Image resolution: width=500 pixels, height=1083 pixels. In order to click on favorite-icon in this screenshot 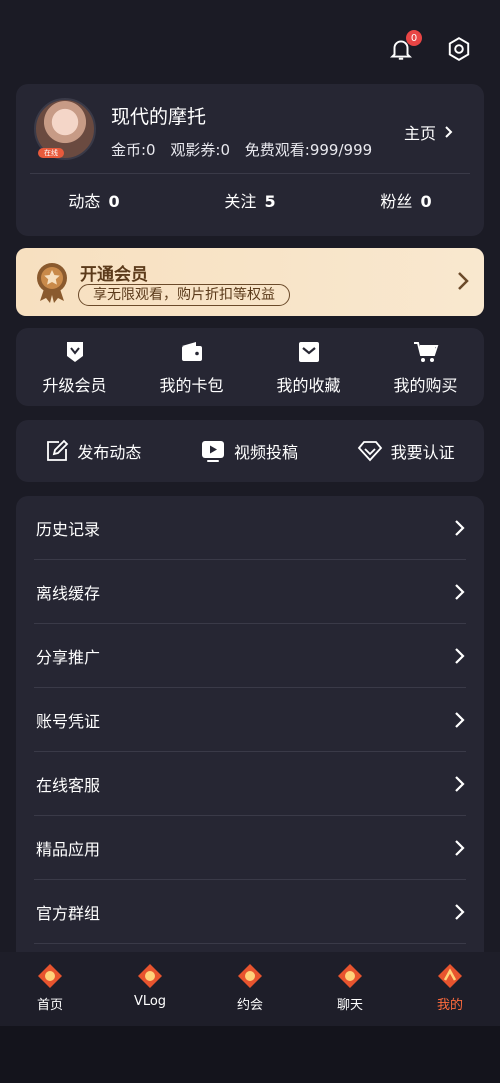, I will do `click(308, 352)`.